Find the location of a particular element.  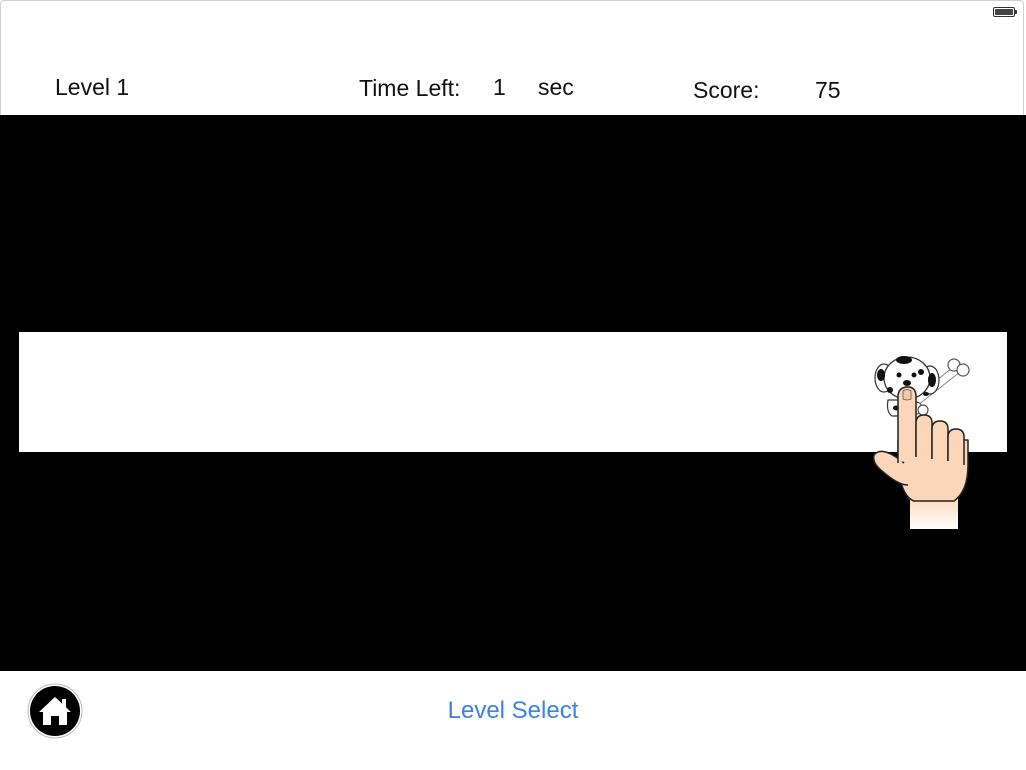

level-select-button: Level Select is located at coordinates (513, 711).